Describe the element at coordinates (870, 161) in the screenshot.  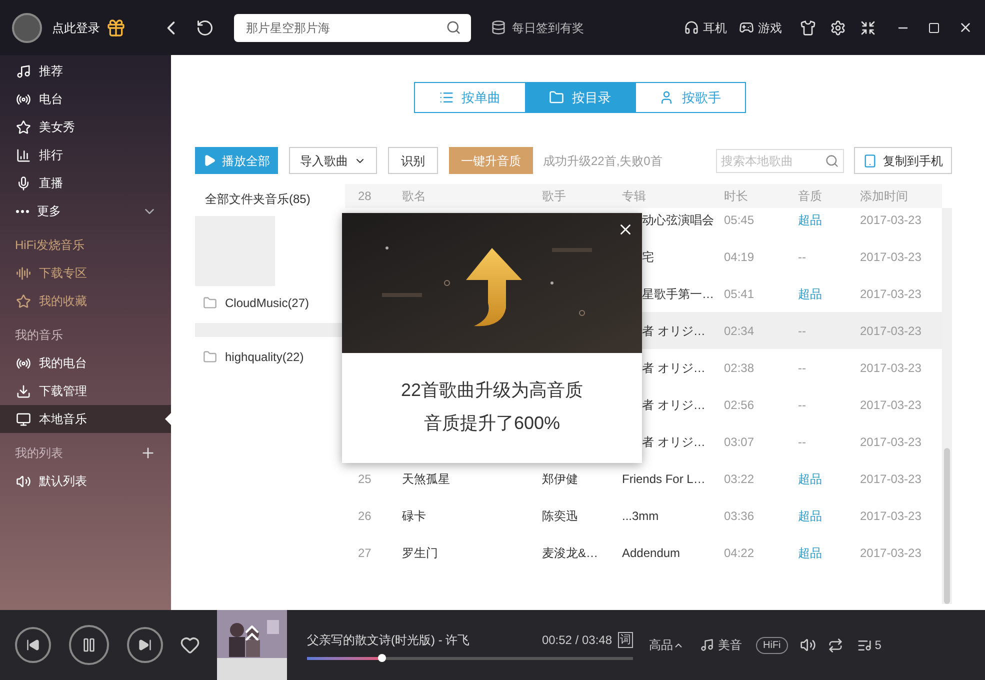
I see `phone-icon` at that location.